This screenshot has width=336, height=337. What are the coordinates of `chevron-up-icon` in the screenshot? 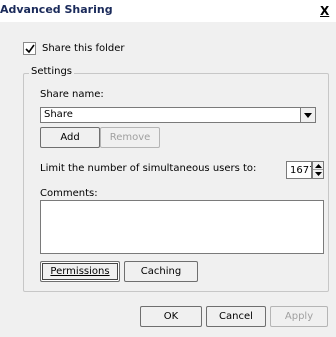 It's located at (318, 165).